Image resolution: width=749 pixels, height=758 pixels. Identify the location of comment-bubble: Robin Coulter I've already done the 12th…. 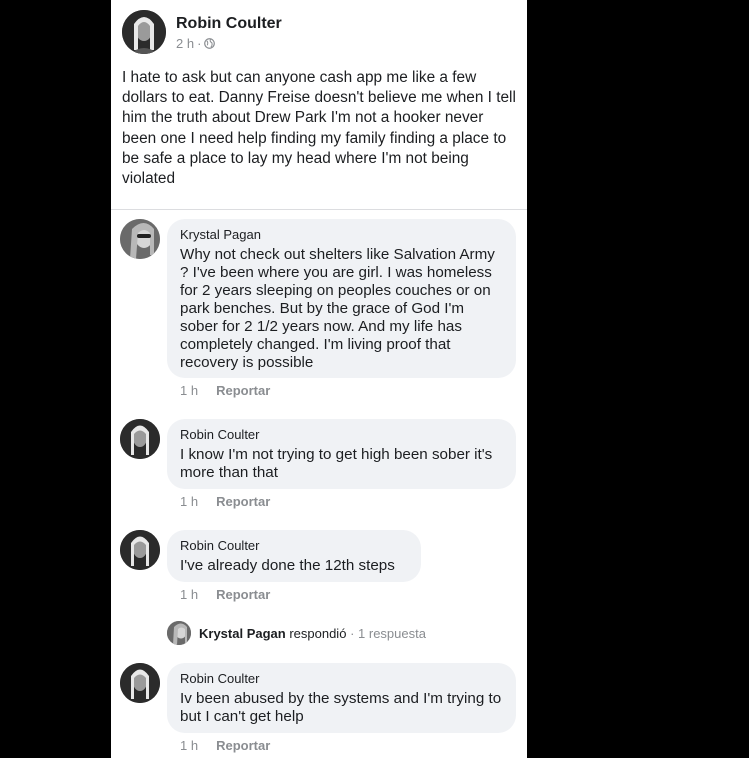
(294, 556).